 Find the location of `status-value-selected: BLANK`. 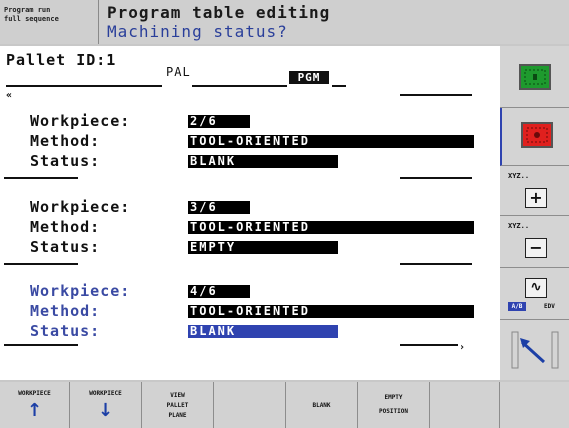

status-value-selected: BLANK is located at coordinates (263, 331).